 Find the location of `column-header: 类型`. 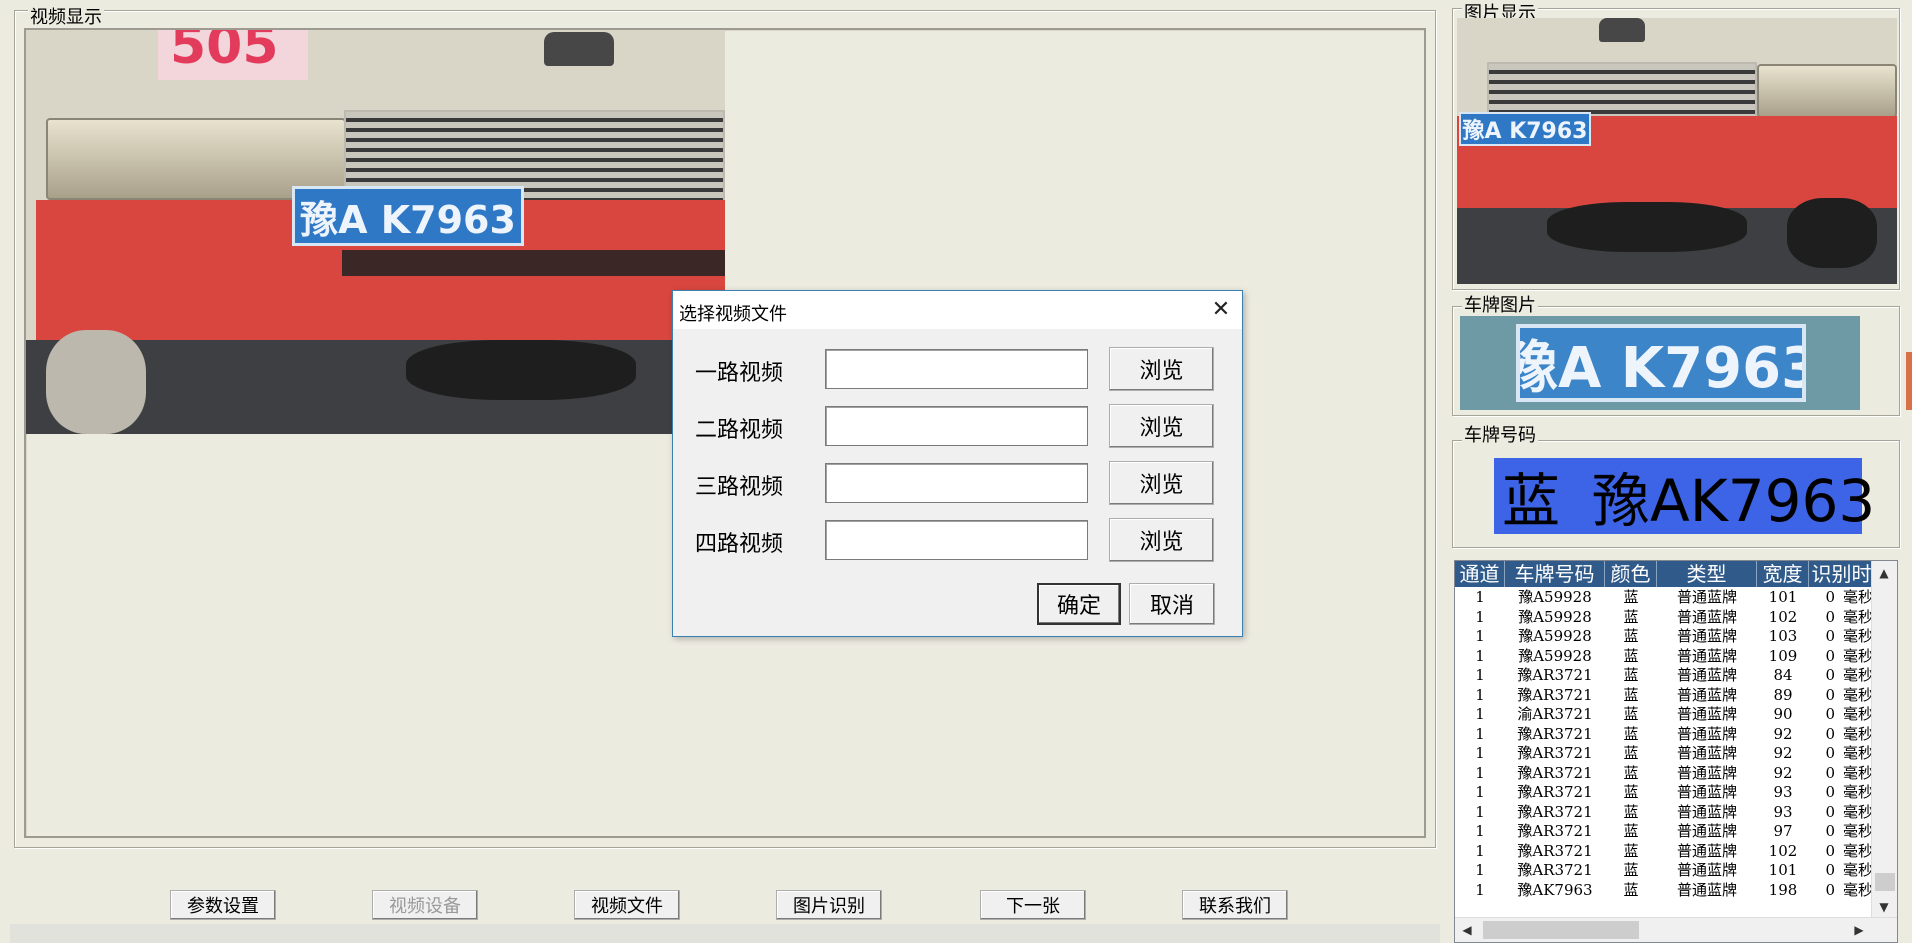

column-header: 类型 is located at coordinates (1707, 574).